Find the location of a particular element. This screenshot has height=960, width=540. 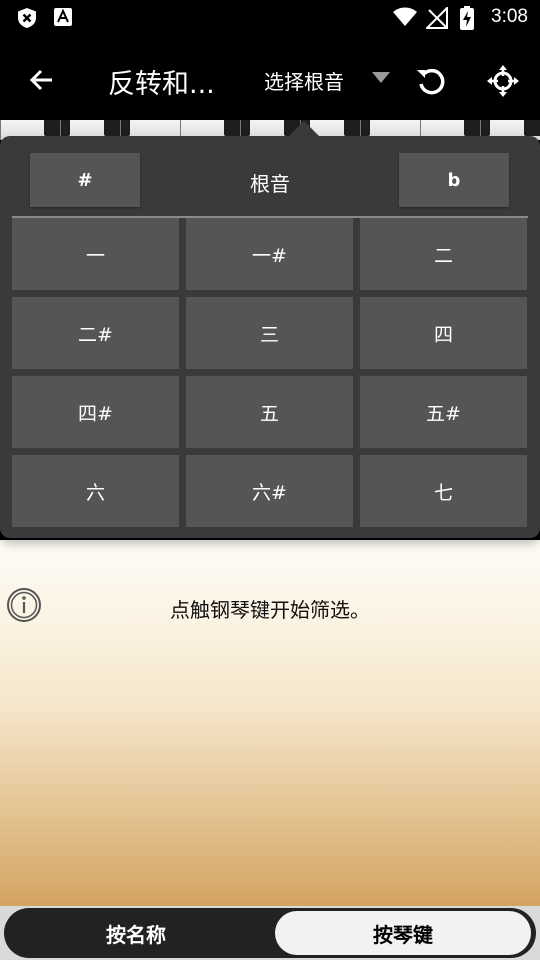

note-button: 六# is located at coordinates (269, 491).